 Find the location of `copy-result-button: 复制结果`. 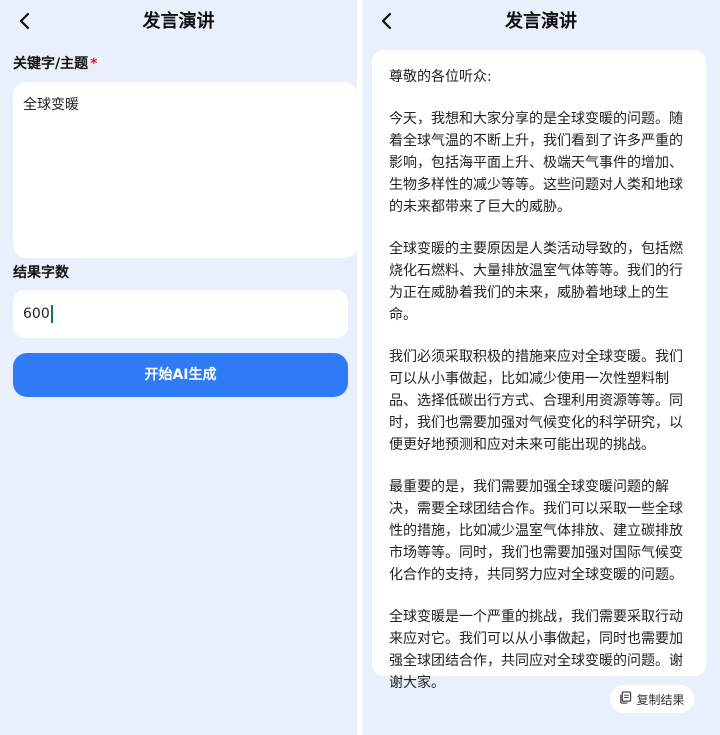

copy-result-button: 复制结果 is located at coordinates (652, 699).